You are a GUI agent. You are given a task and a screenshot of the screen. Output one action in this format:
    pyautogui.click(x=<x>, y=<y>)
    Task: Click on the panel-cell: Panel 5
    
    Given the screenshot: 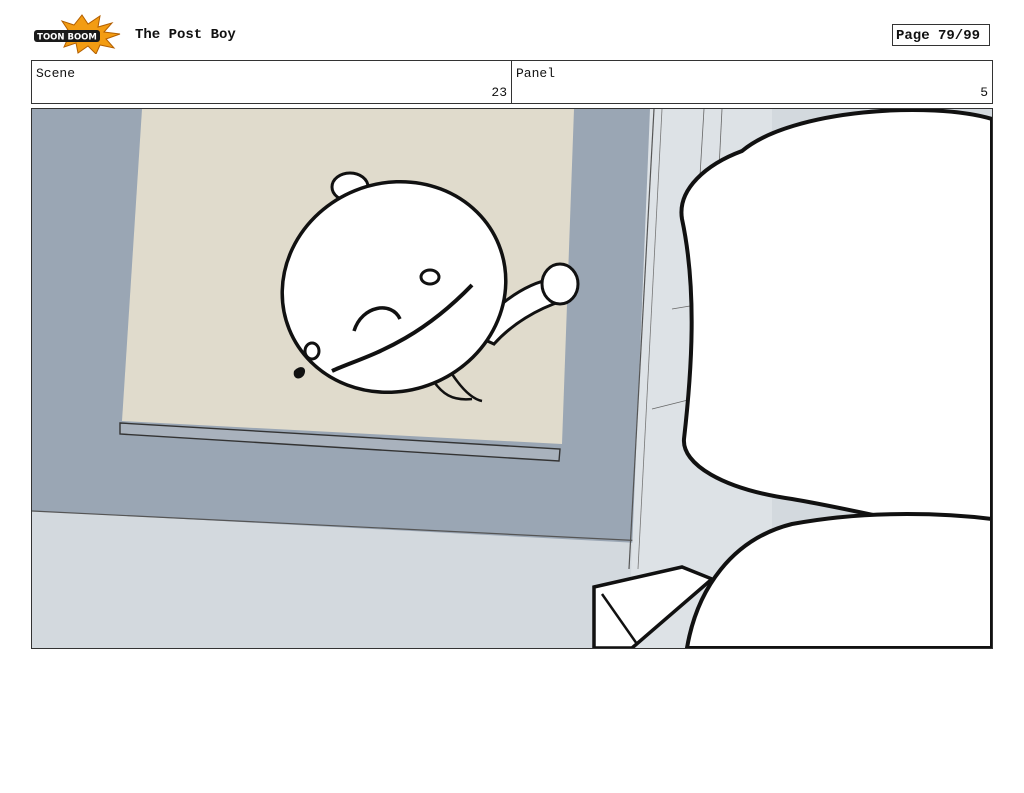 What is the action you would take?
    pyautogui.click(x=752, y=82)
    